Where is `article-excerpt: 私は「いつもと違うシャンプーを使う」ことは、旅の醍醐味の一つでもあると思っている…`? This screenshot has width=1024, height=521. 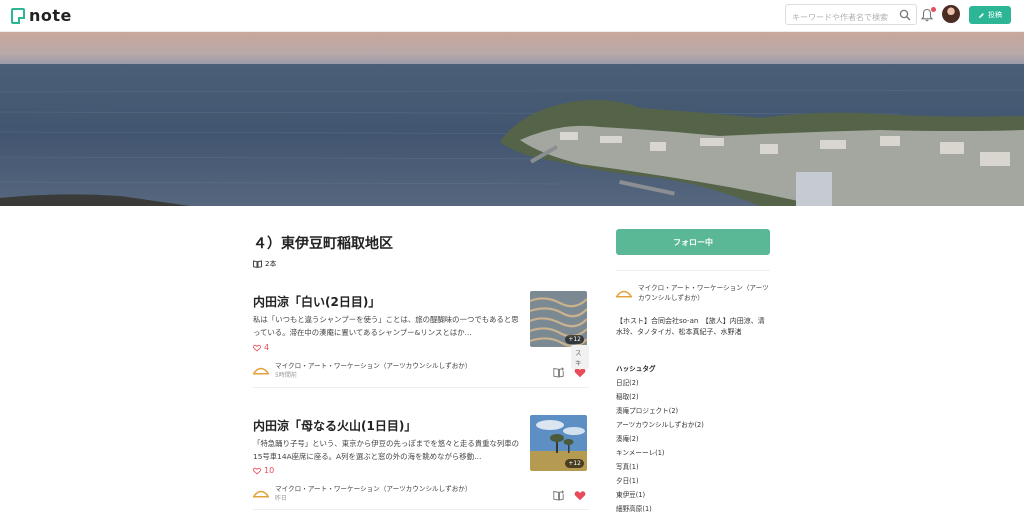
article-excerpt: 私は「いつもと違うシャンプーを使う」ことは、旅の醍醐味の一つでもあると思っている… is located at coordinates (386, 326).